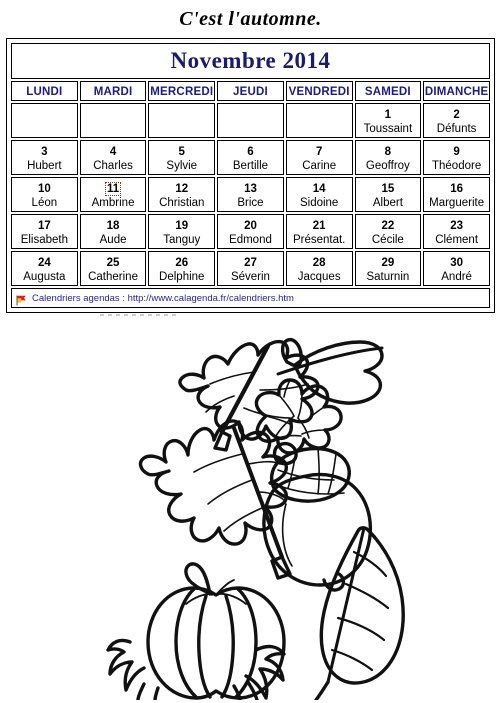 This screenshot has width=501, height=703. Describe the element at coordinates (319, 151) in the screenshot. I see `day-number: 7` at that location.